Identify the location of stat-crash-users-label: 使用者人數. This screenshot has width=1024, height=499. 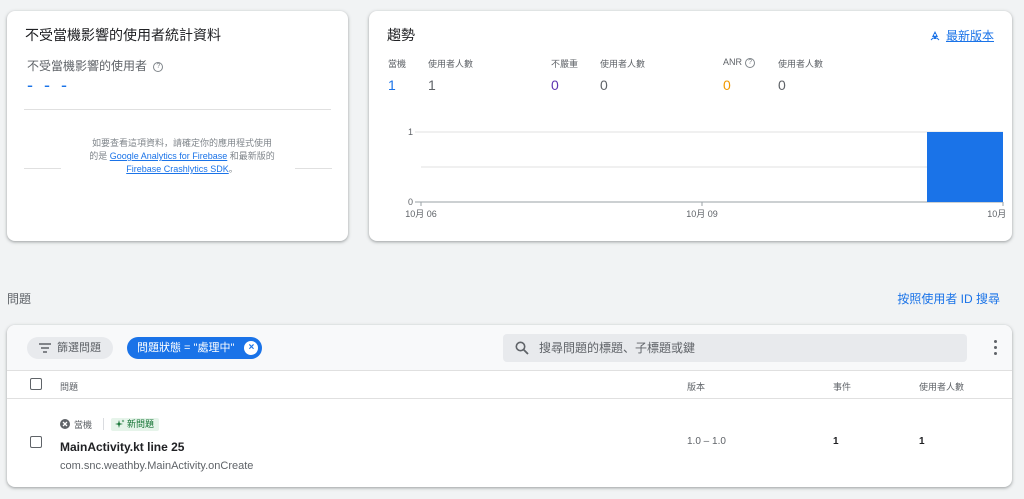
(451, 64).